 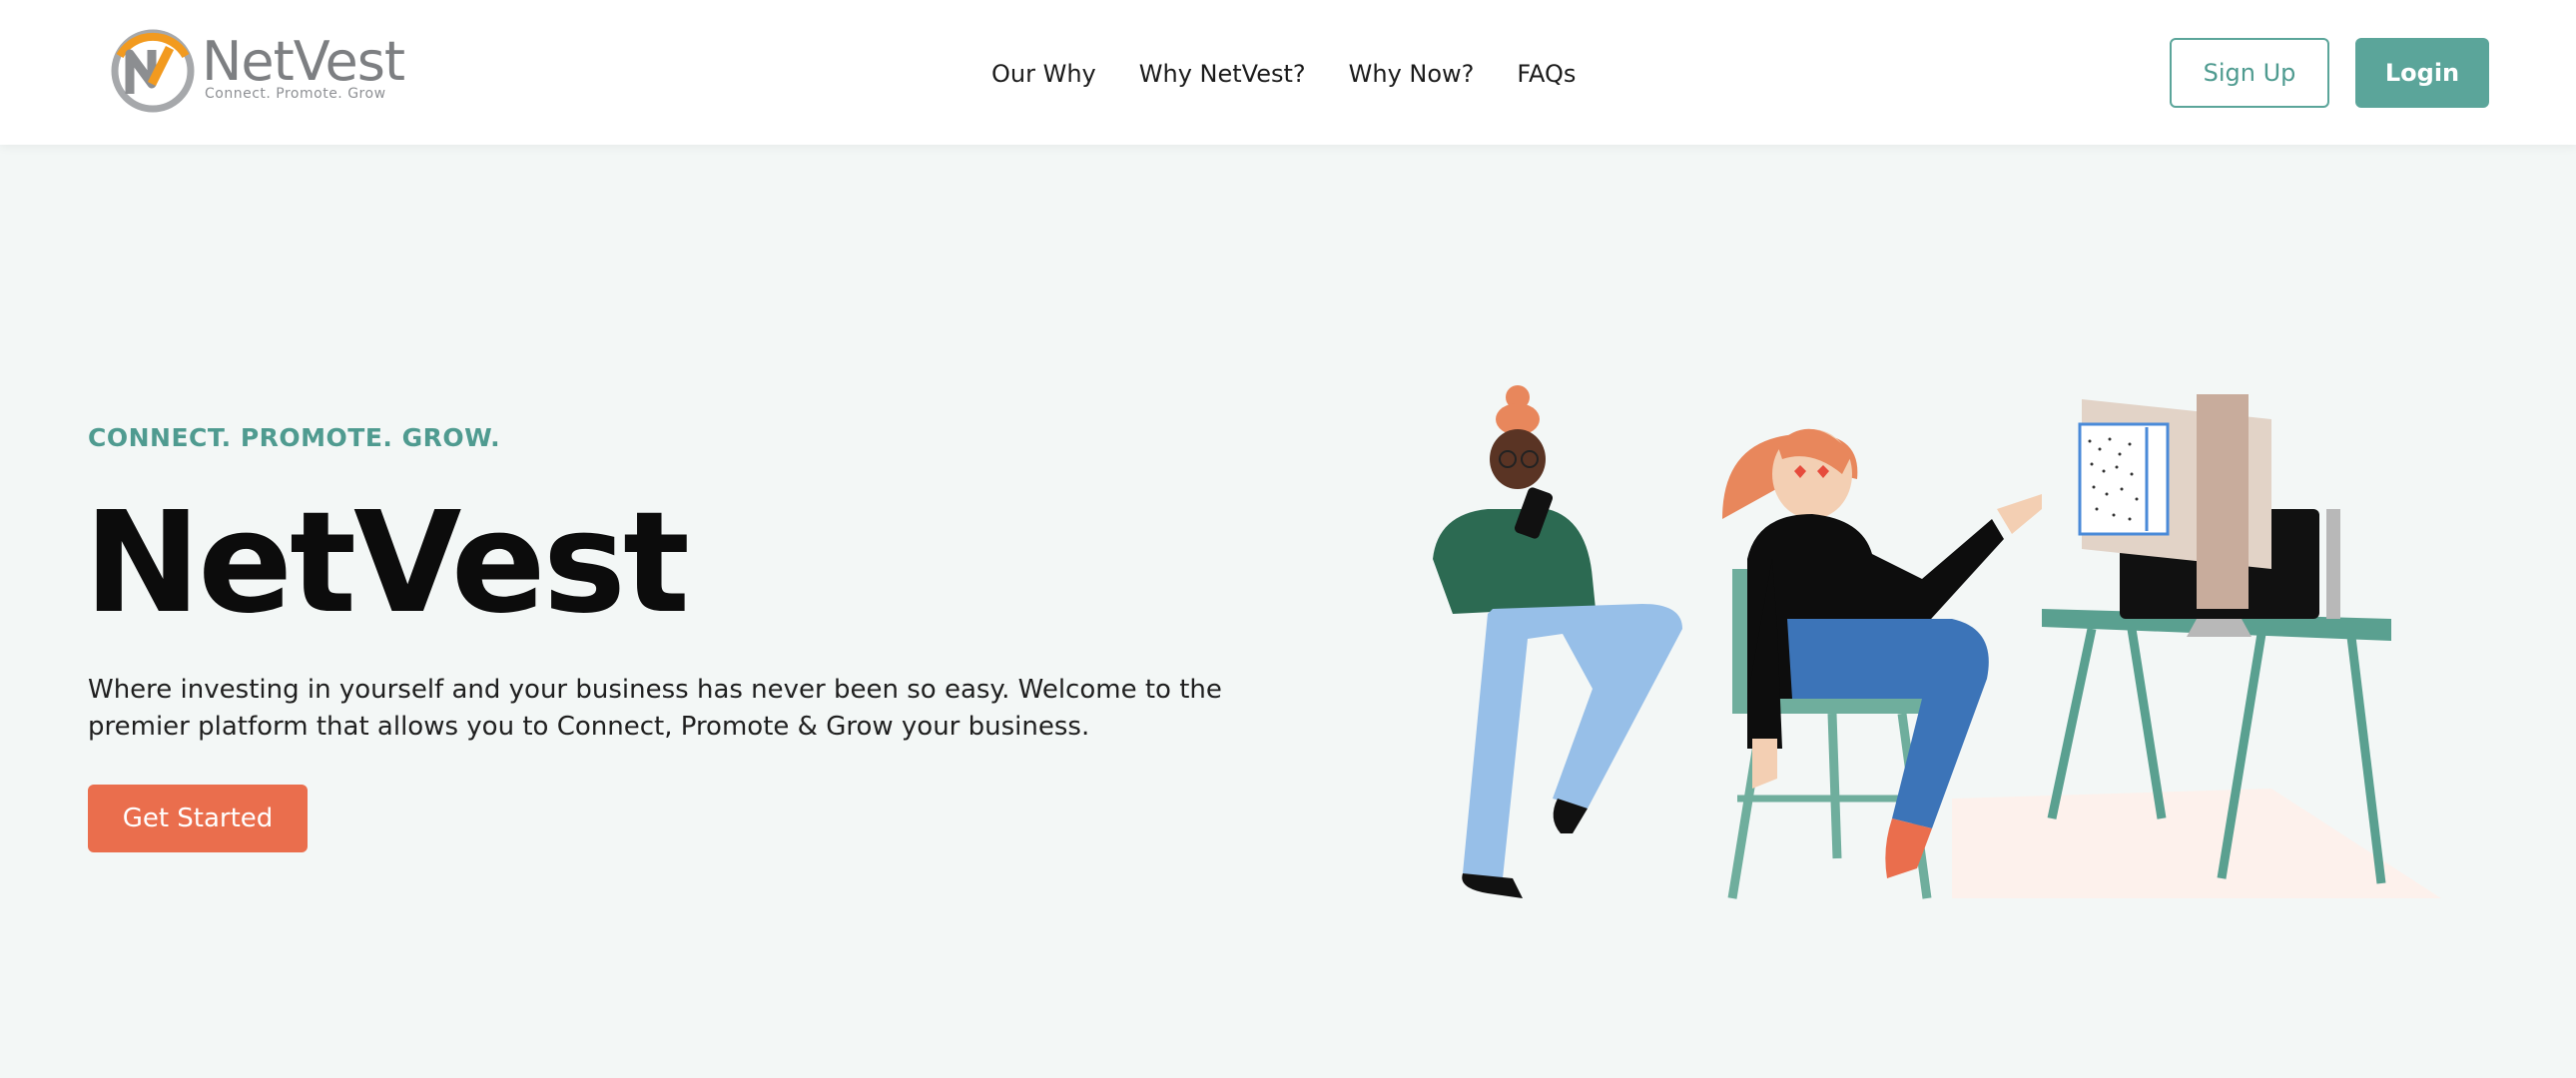 What do you see at coordinates (2422, 73) in the screenshot?
I see `login-button: Login` at bounding box center [2422, 73].